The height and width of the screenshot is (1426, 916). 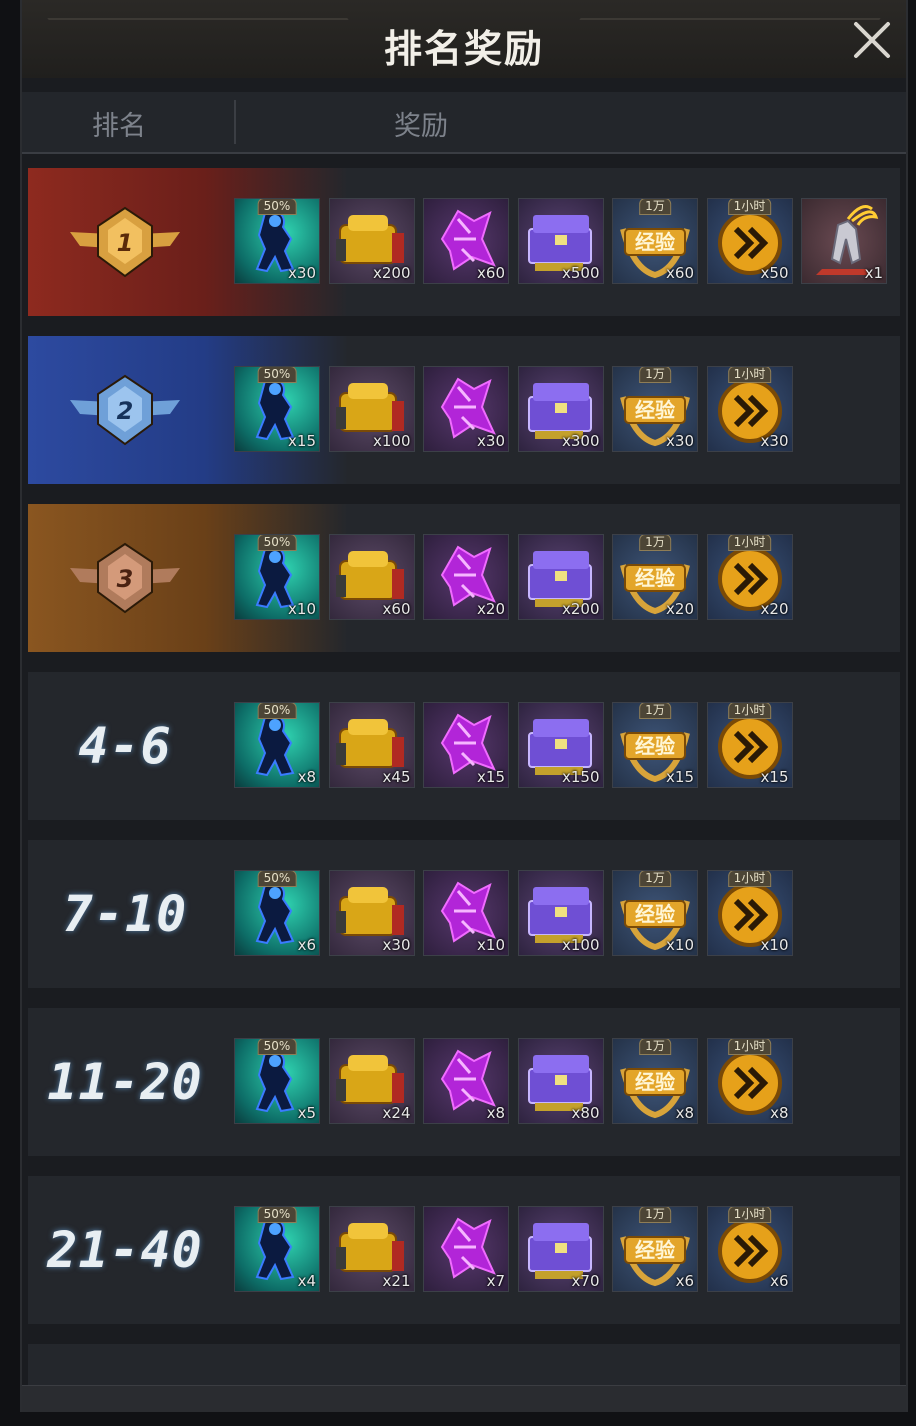 I want to click on reward-item-cyan: 50% x5, so click(x=277, y=1081).